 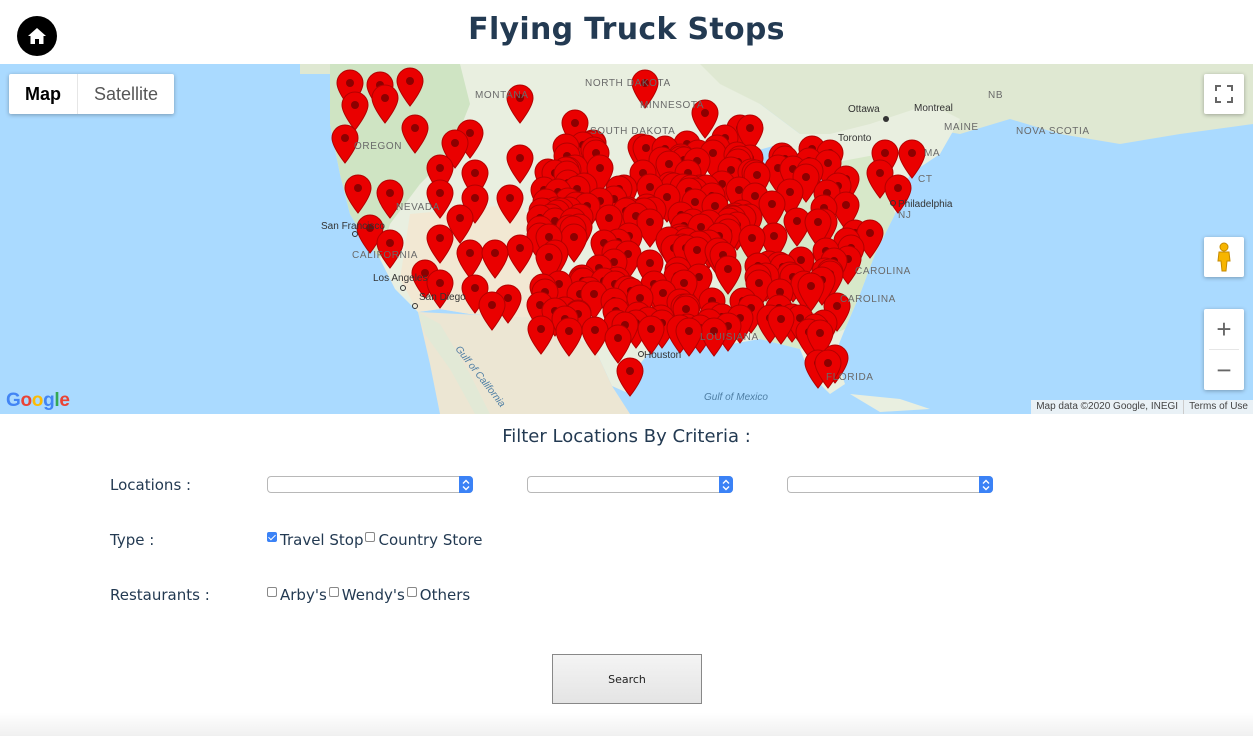 What do you see at coordinates (626, 724) in the screenshot?
I see `page-bottom-shadow` at bounding box center [626, 724].